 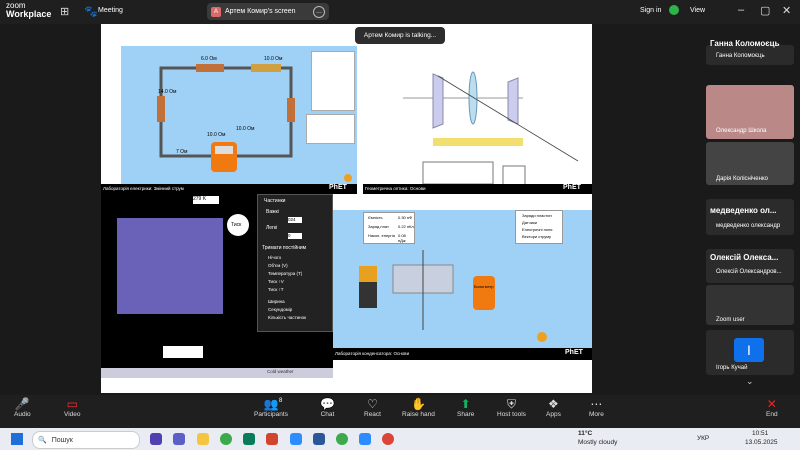 What do you see at coordinates (167, 92) in the screenshot?
I see `resistor-label: 14.0 Ом` at bounding box center [167, 92].